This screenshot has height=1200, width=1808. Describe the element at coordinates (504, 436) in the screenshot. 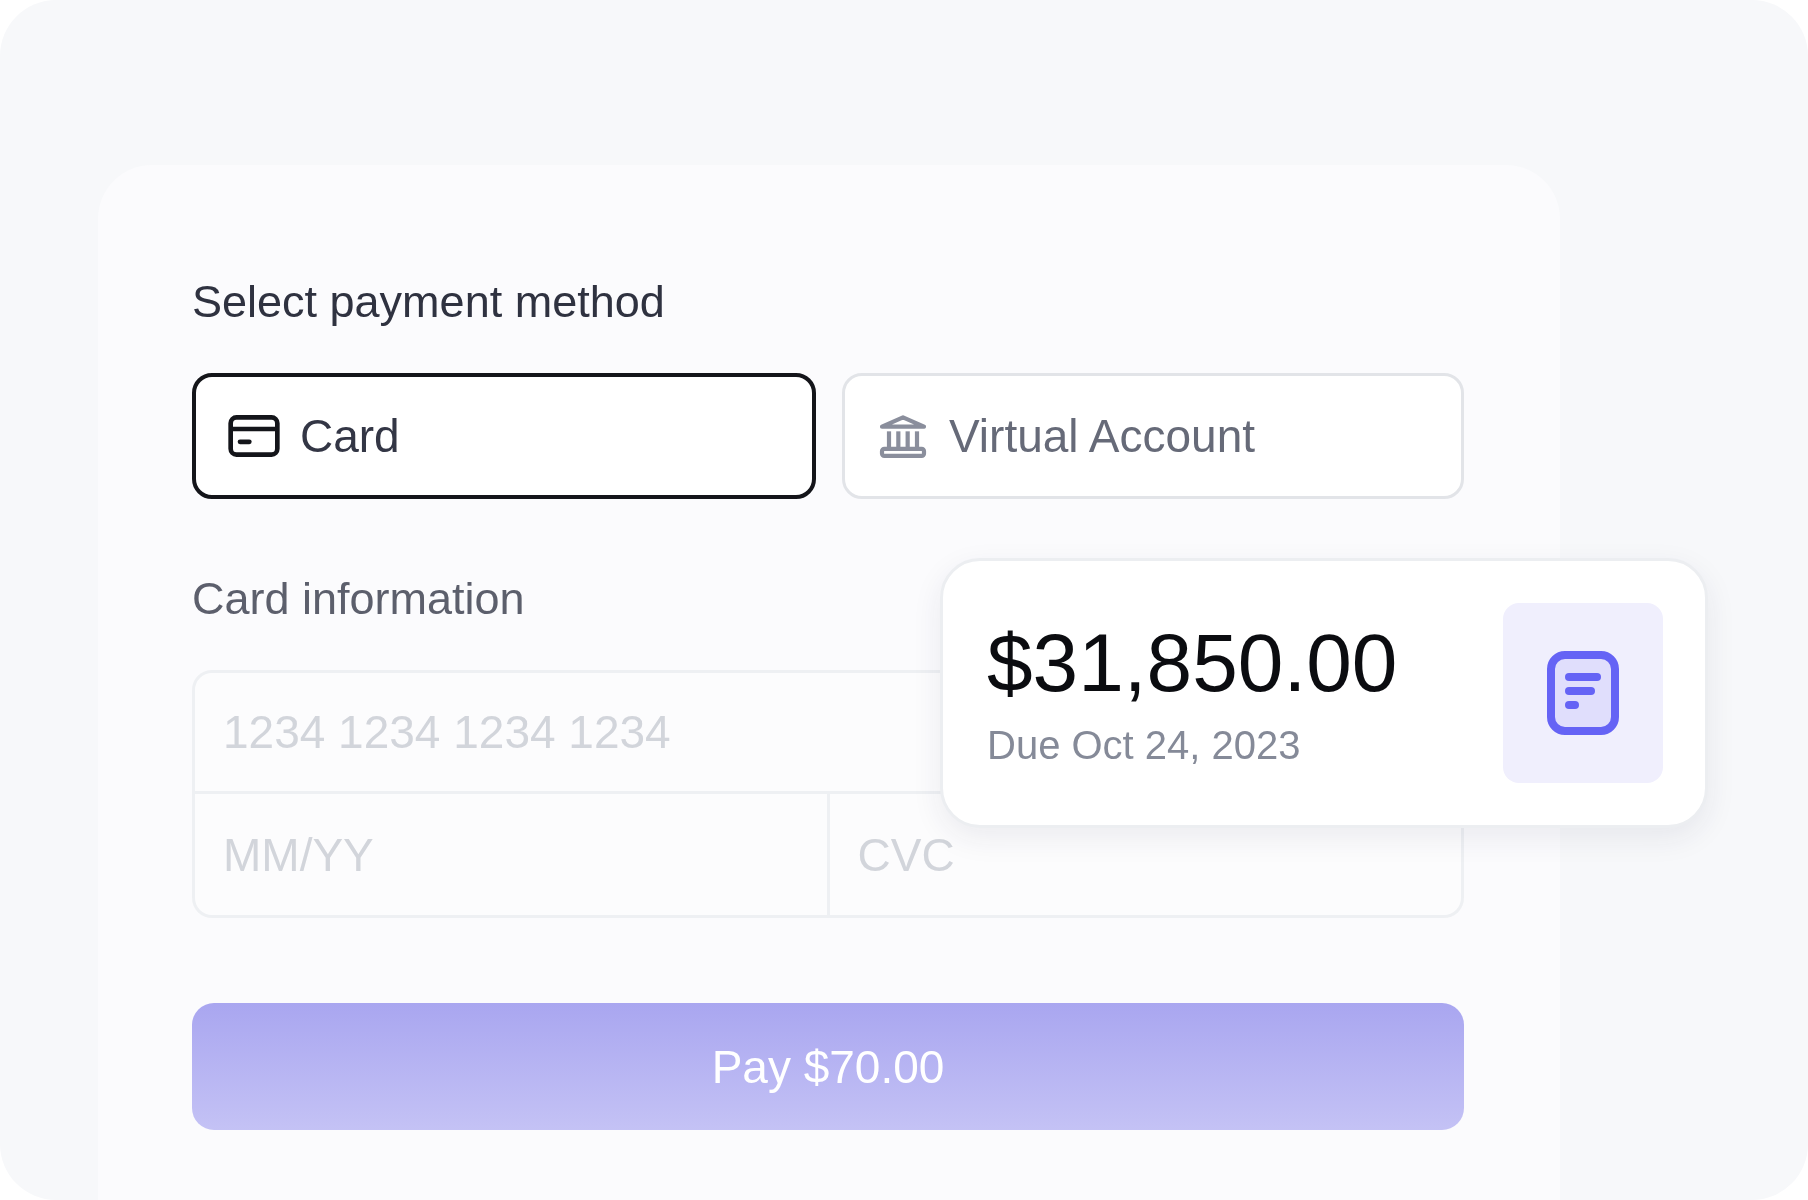

I see `payment-method-tab: Card` at that location.